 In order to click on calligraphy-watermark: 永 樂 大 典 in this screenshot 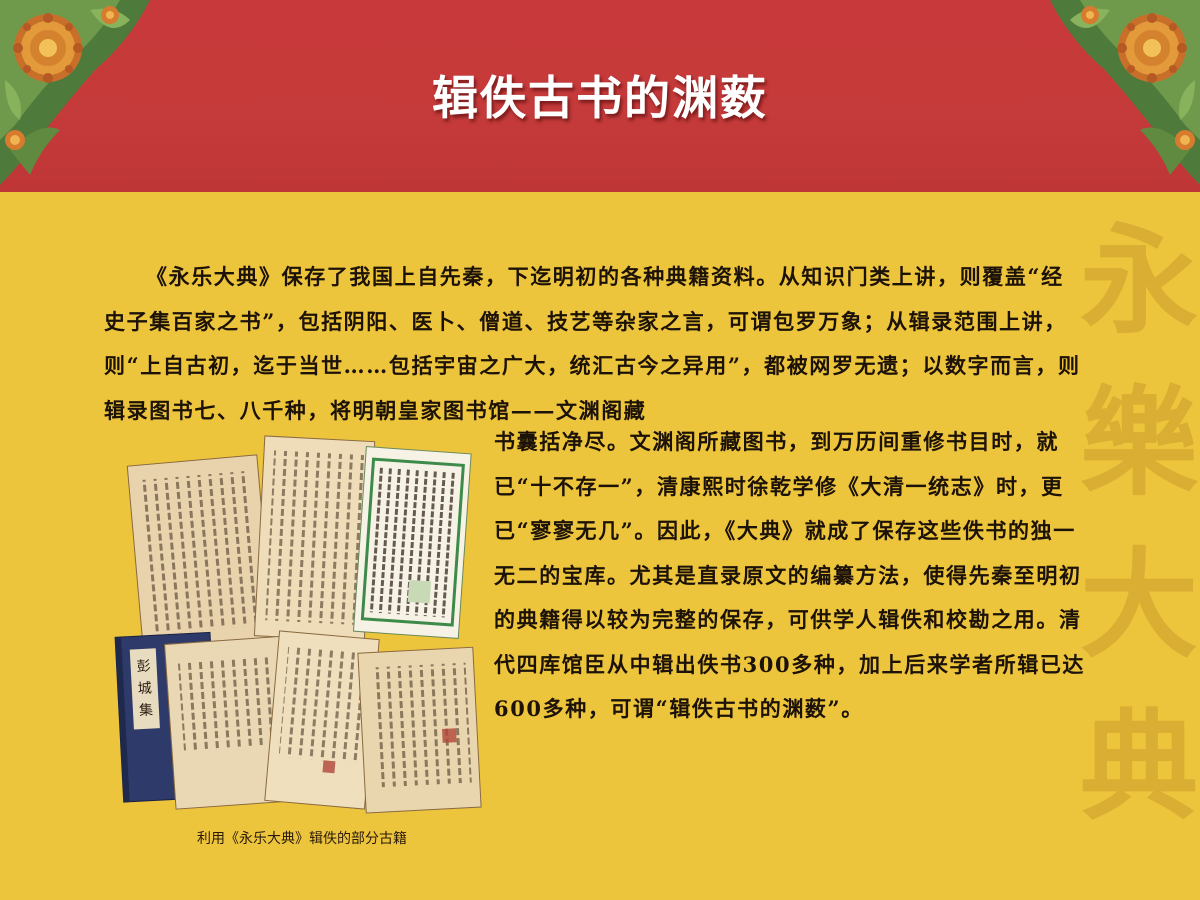, I will do `click(1139, 545)`.